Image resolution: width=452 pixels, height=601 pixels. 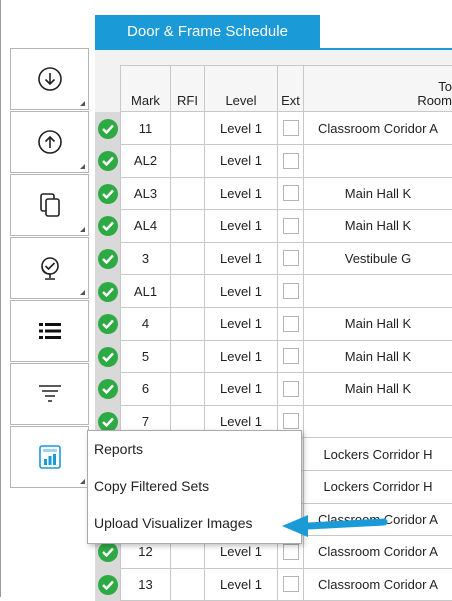 I want to click on filter-icon, so click(x=49, y=393).